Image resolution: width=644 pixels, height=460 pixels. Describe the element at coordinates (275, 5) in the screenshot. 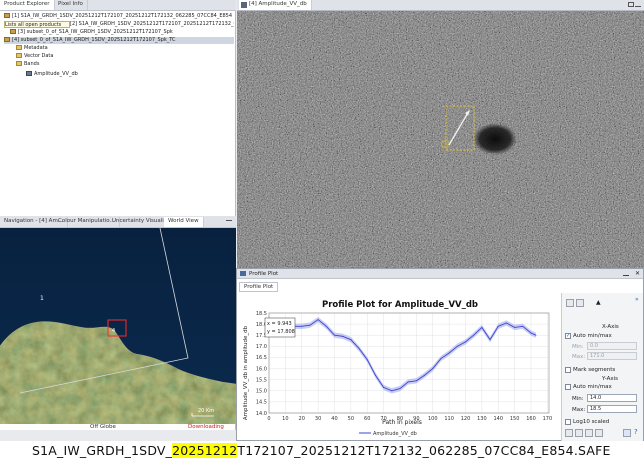

I see `tab-image-amplitude: [4] Amplitude_VV_db` at that location.